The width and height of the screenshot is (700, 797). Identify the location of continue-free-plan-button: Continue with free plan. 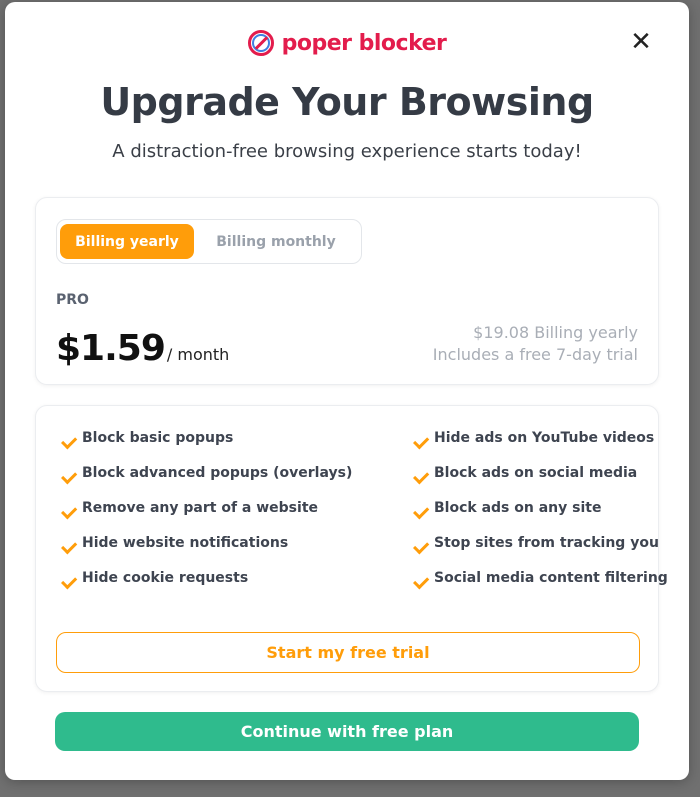
(347, 731).